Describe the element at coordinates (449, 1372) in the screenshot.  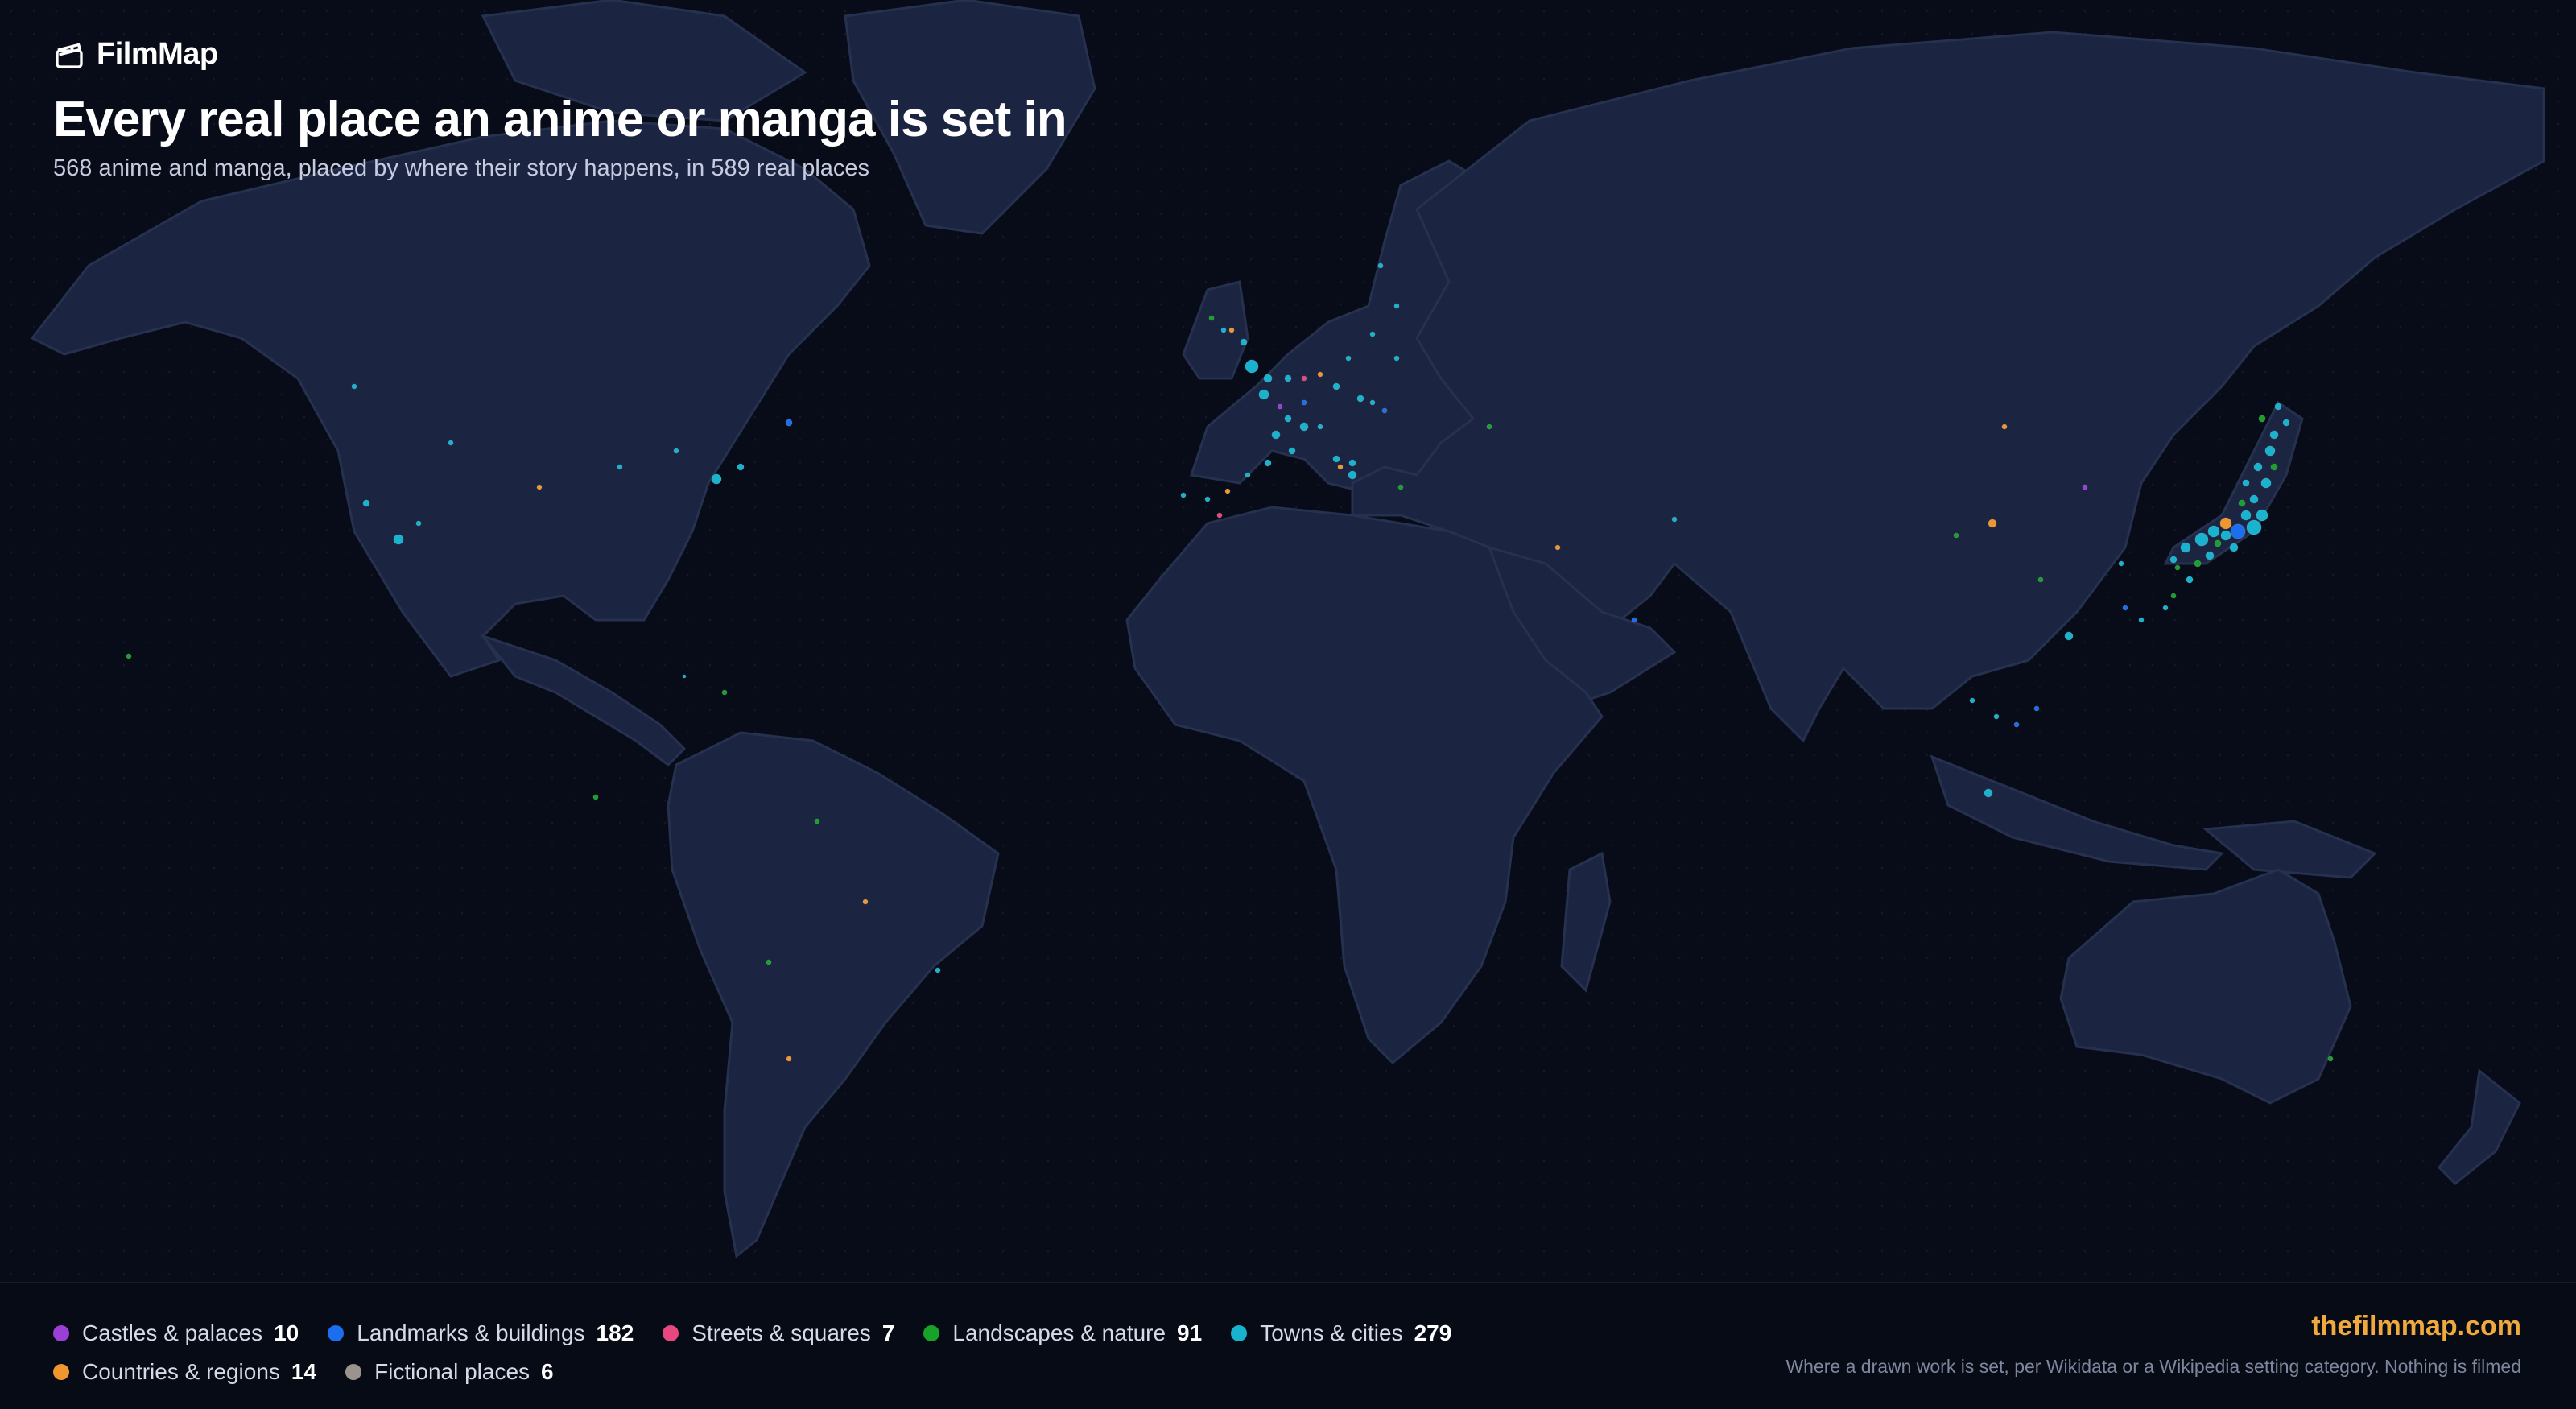
I see `legend-item-fictional: Fictional places 6` at that location.